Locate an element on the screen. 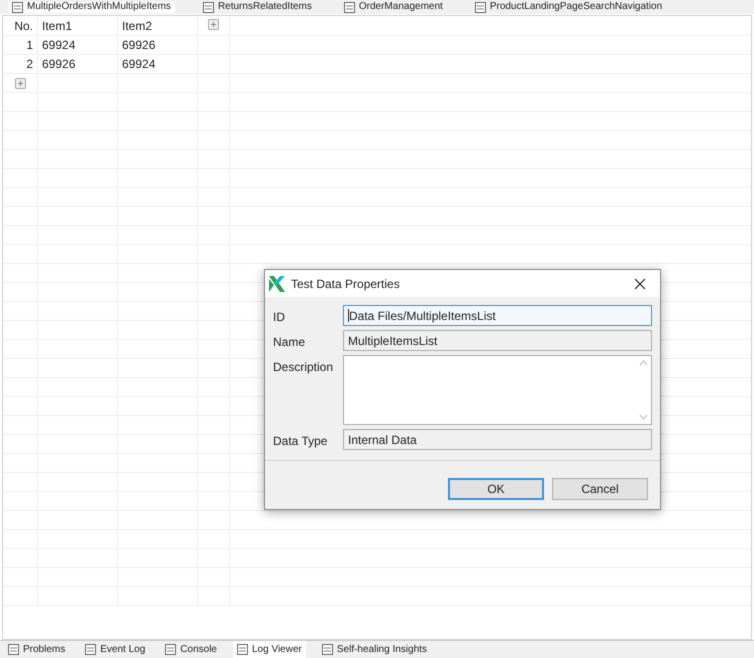  input-field: MultipleItemsList is located at coordinates (497, 340).